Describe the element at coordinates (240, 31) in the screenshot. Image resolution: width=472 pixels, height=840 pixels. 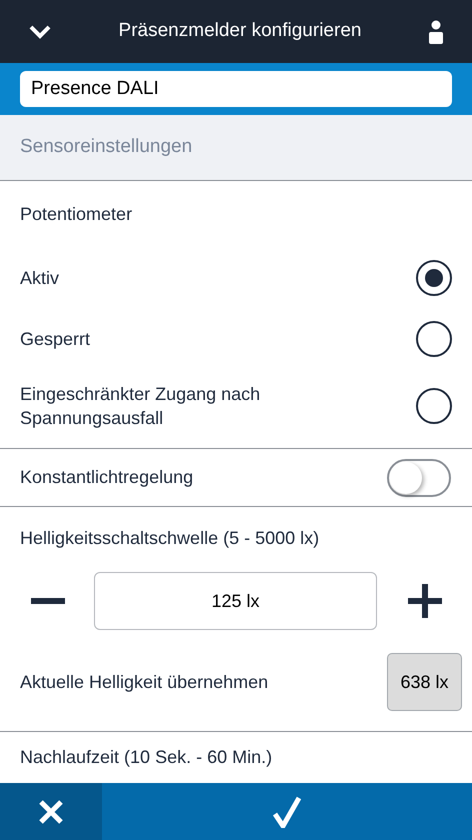
I see `screen-title: Präsenzmelder konfigurieren` at that location.